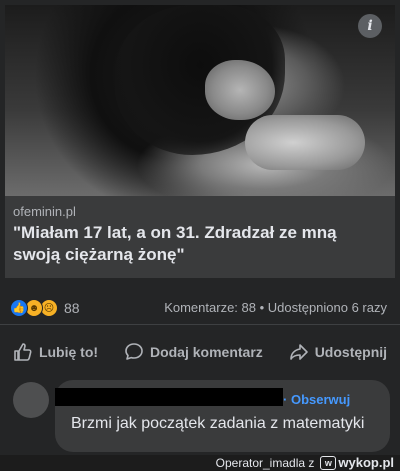  I want to click on follow-button: · Obserwuj, so click(316, 399).